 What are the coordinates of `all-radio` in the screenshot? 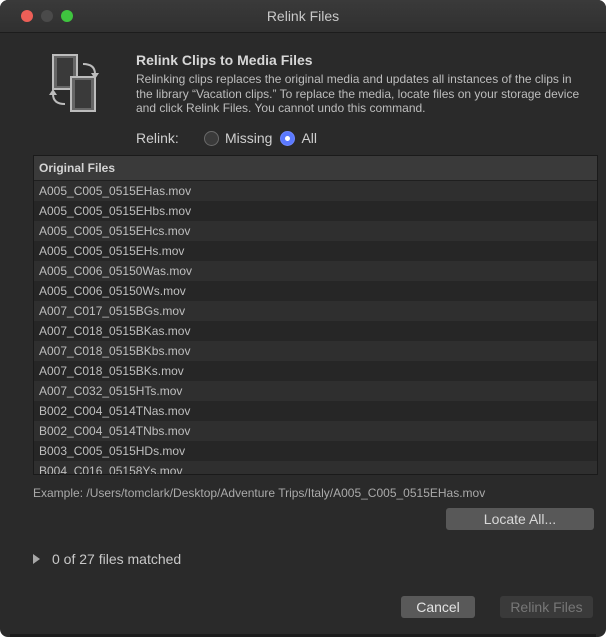 It's located at (288, 138).